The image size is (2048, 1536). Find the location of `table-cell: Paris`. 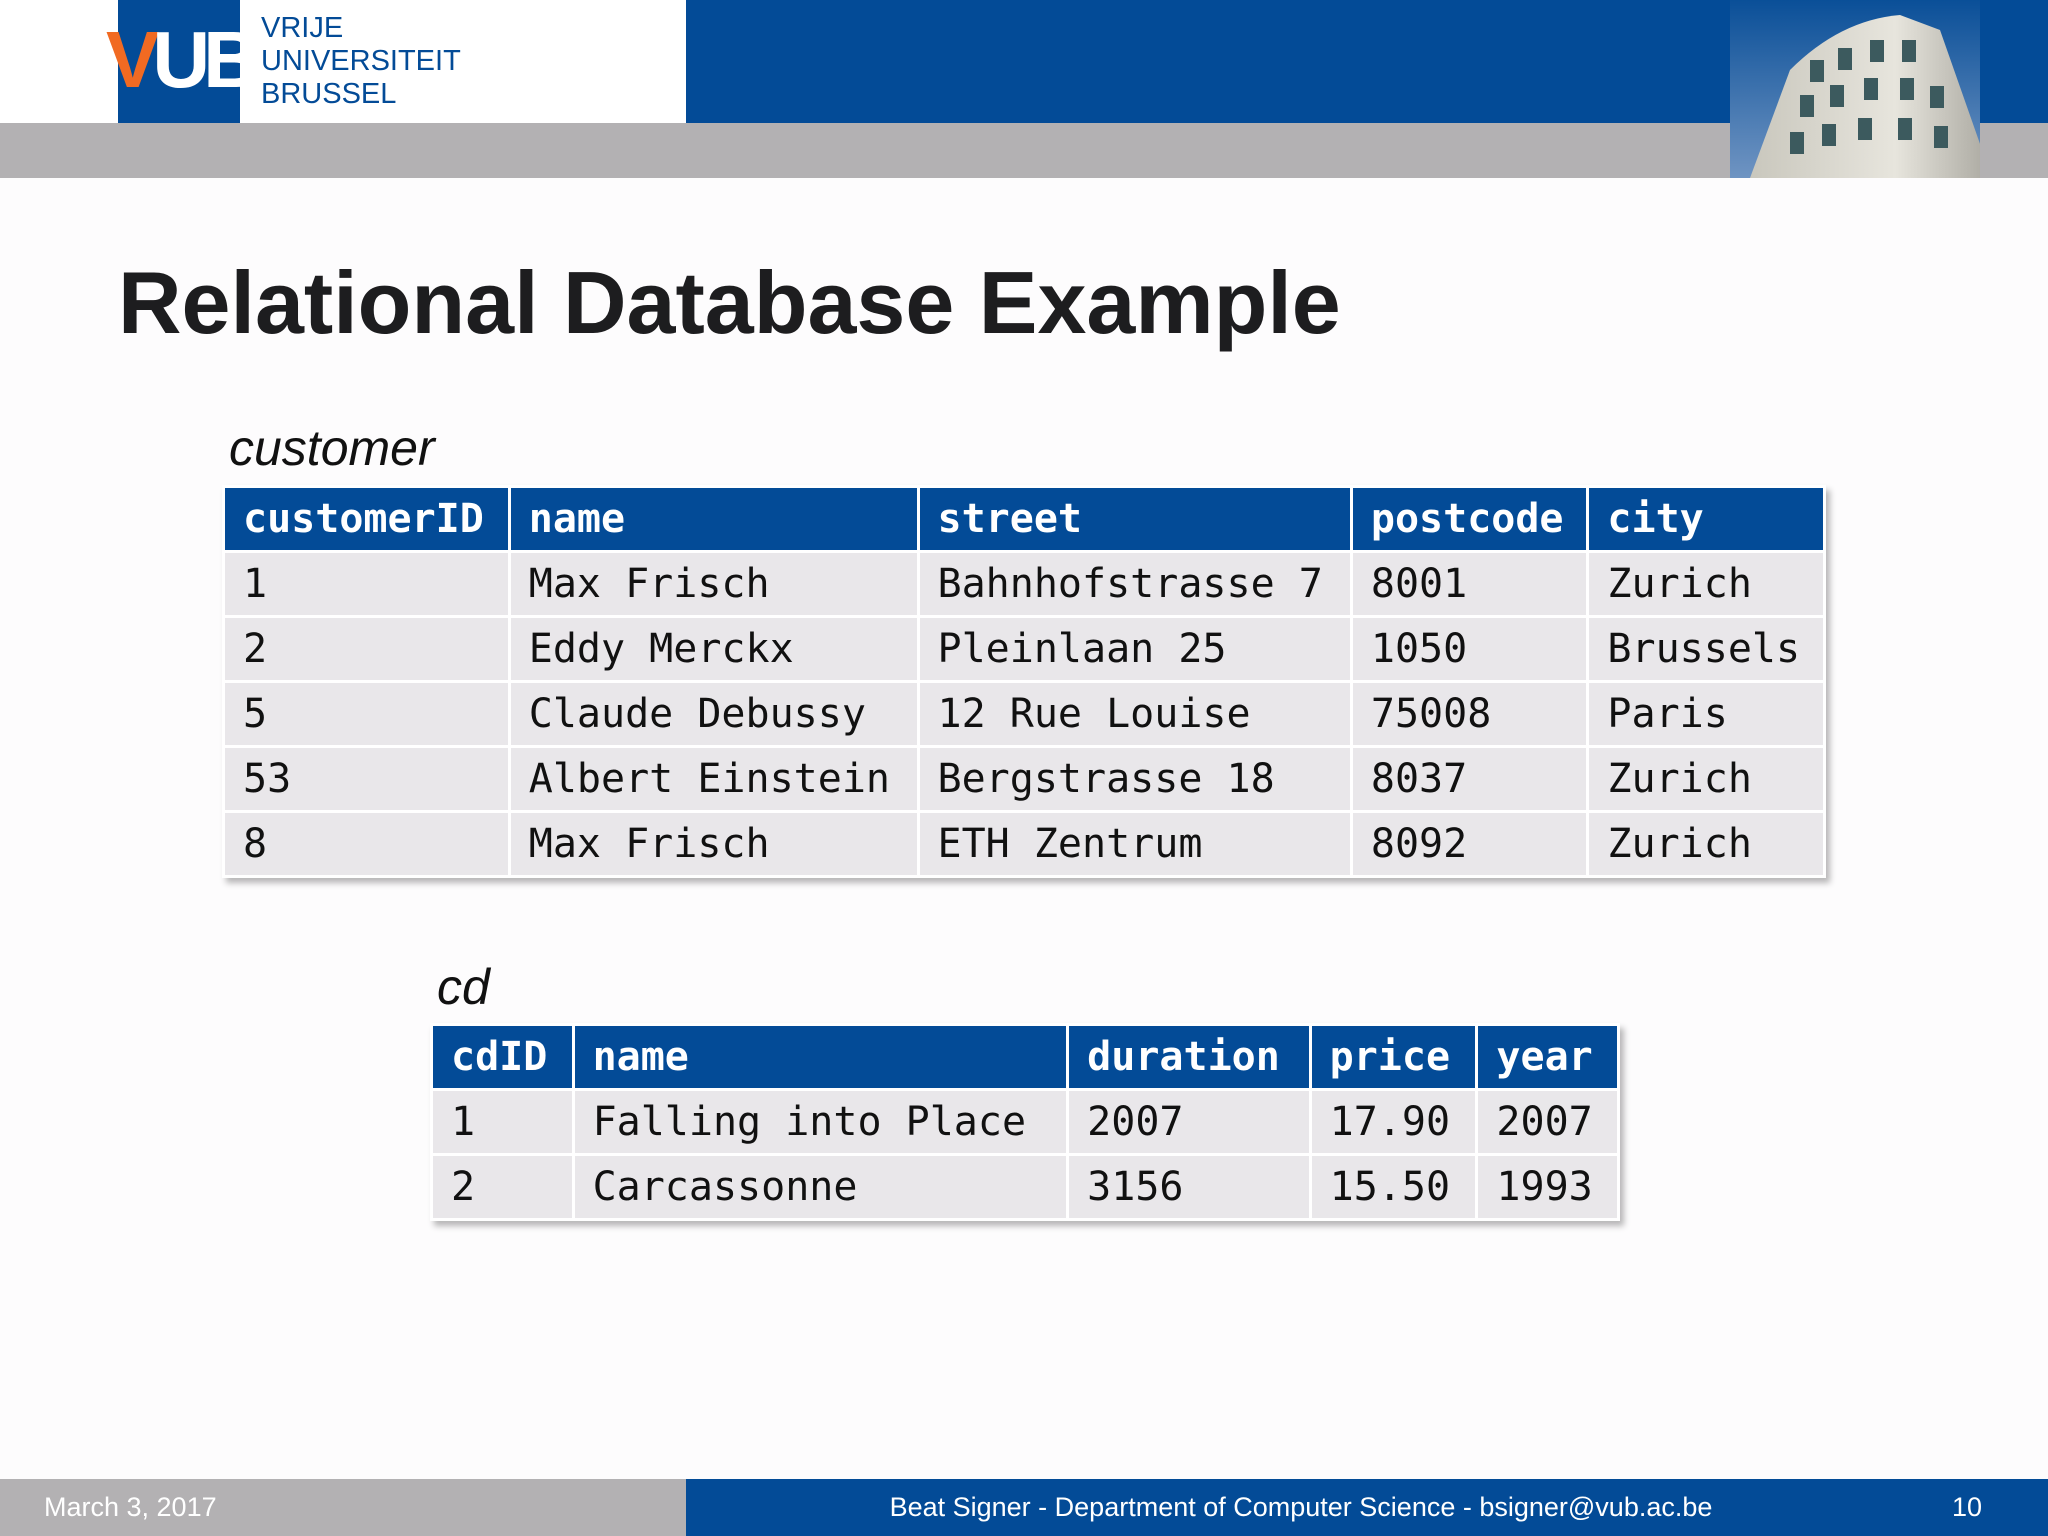

table-cell: Paris is located at coordinates (1706, 714).